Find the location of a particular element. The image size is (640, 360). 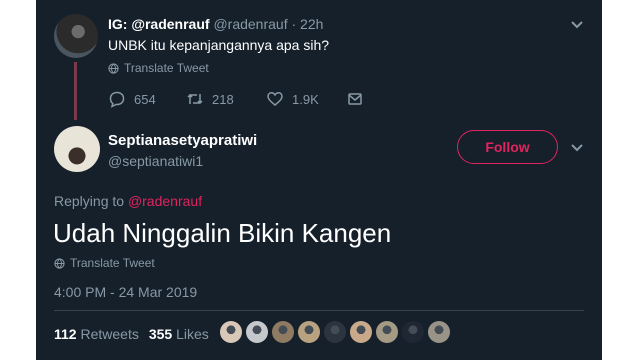

retweets-label: Retweets is located at coordinates (109, 334).